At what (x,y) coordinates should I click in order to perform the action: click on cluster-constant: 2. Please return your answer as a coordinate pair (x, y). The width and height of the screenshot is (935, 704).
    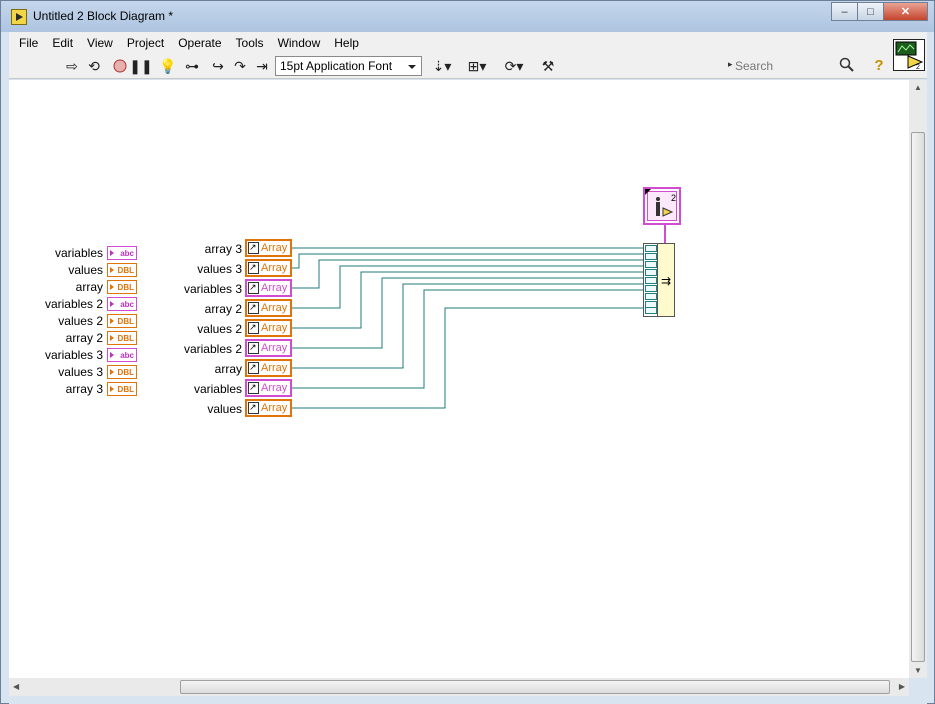
    Looking at the image, I should click on (662, 206).